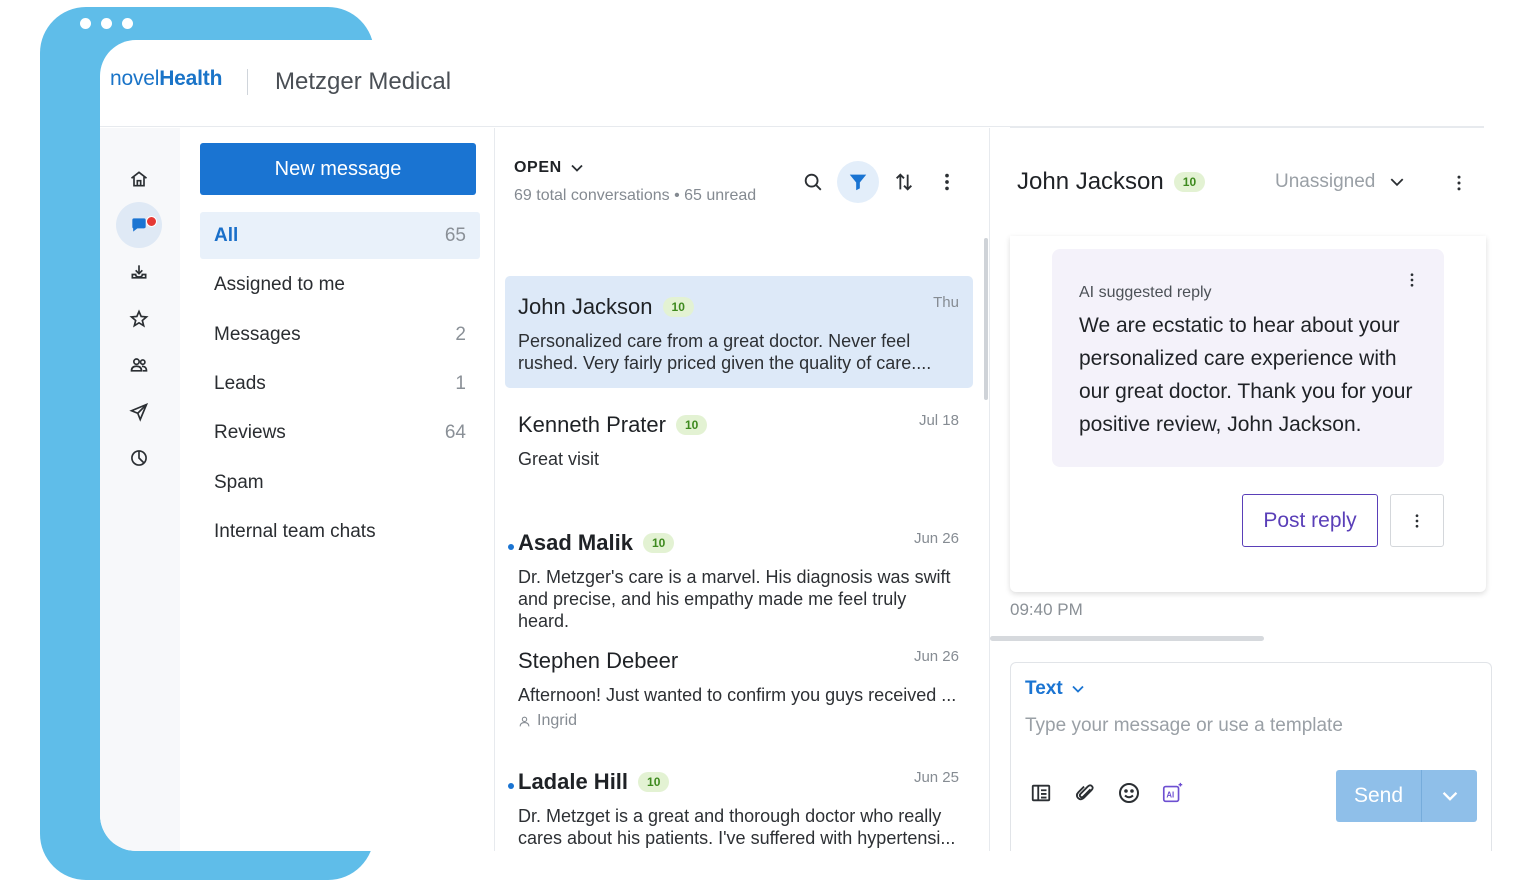  I want to click on emoji-icon, so click(1129, 793).